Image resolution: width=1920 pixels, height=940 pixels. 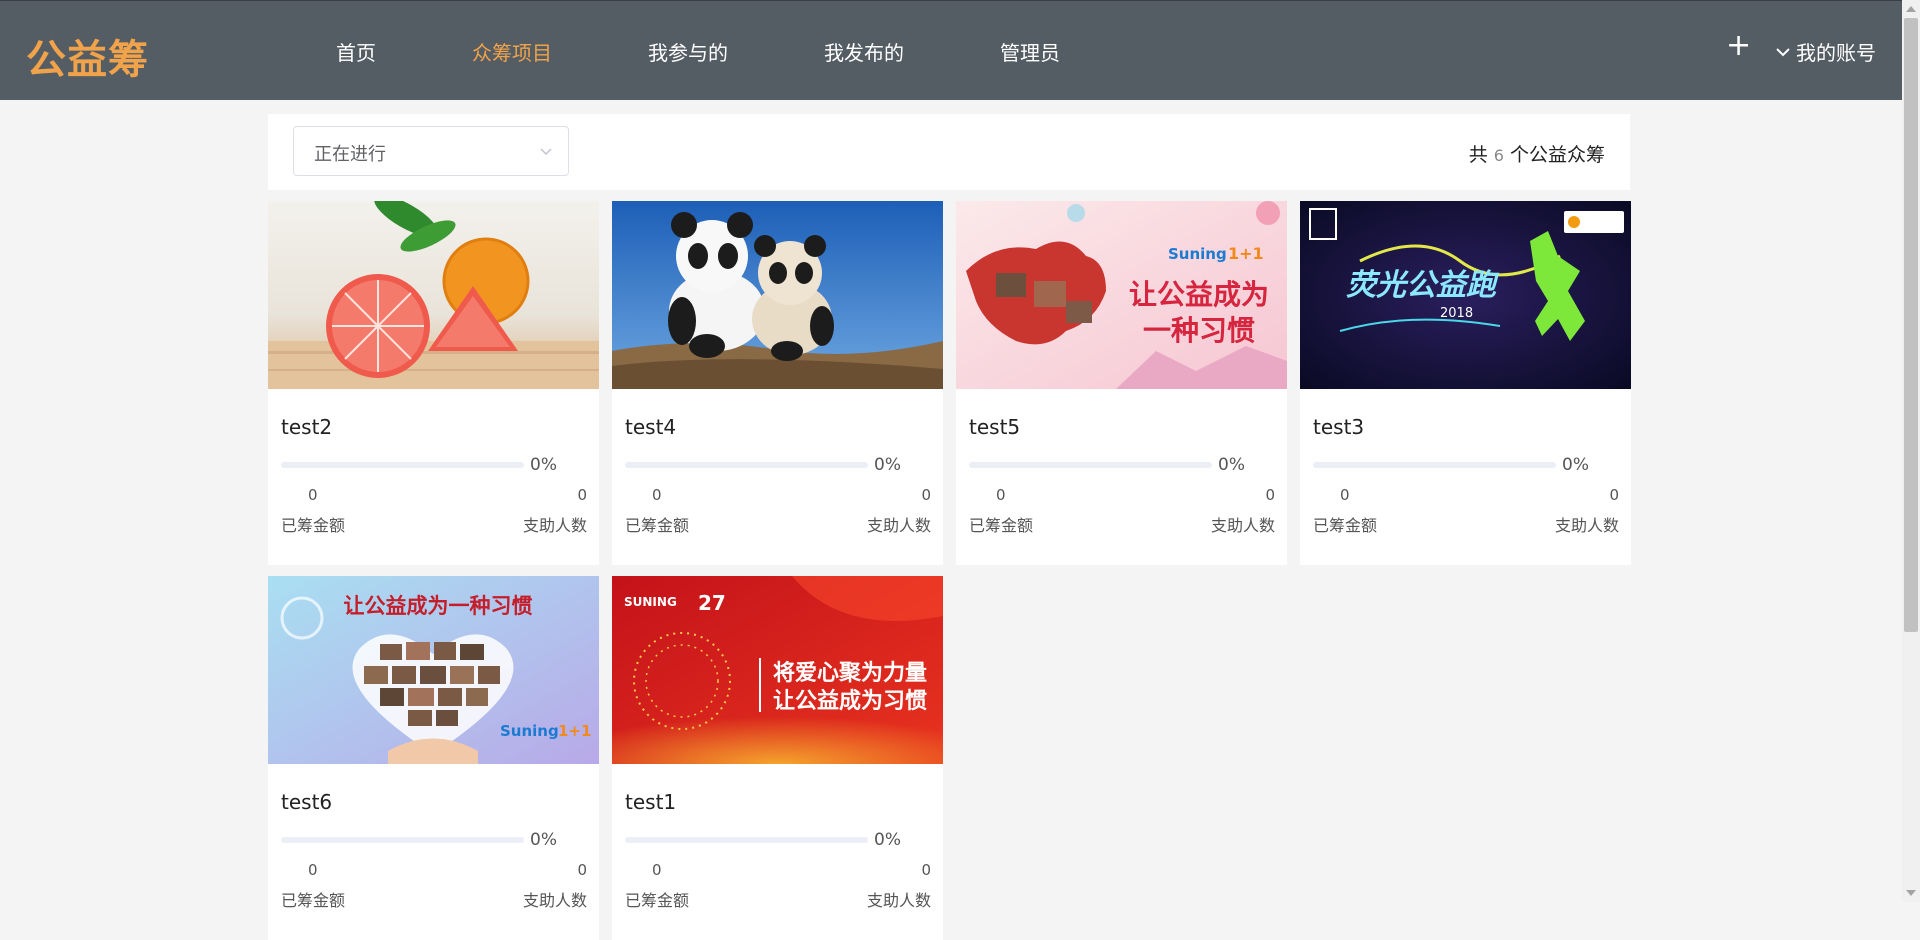 I want to click on account-label: 我的账号, so click(x=1836, y=53).